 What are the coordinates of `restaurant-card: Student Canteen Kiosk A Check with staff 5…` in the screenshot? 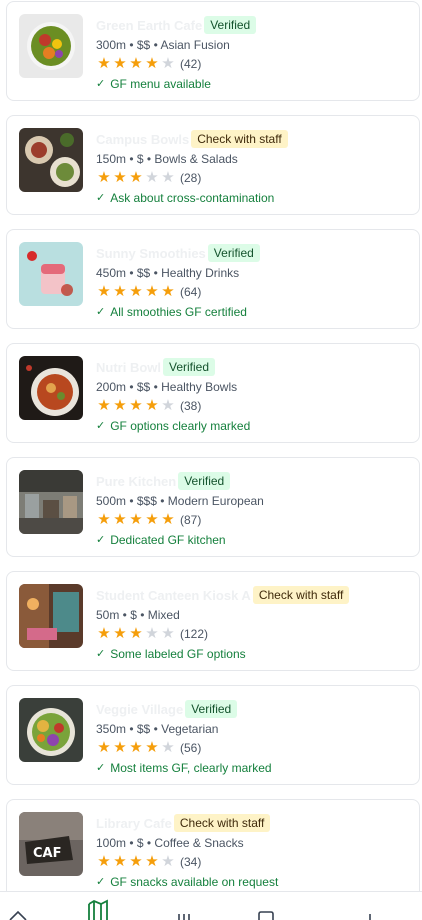 It's located at (213, 621).